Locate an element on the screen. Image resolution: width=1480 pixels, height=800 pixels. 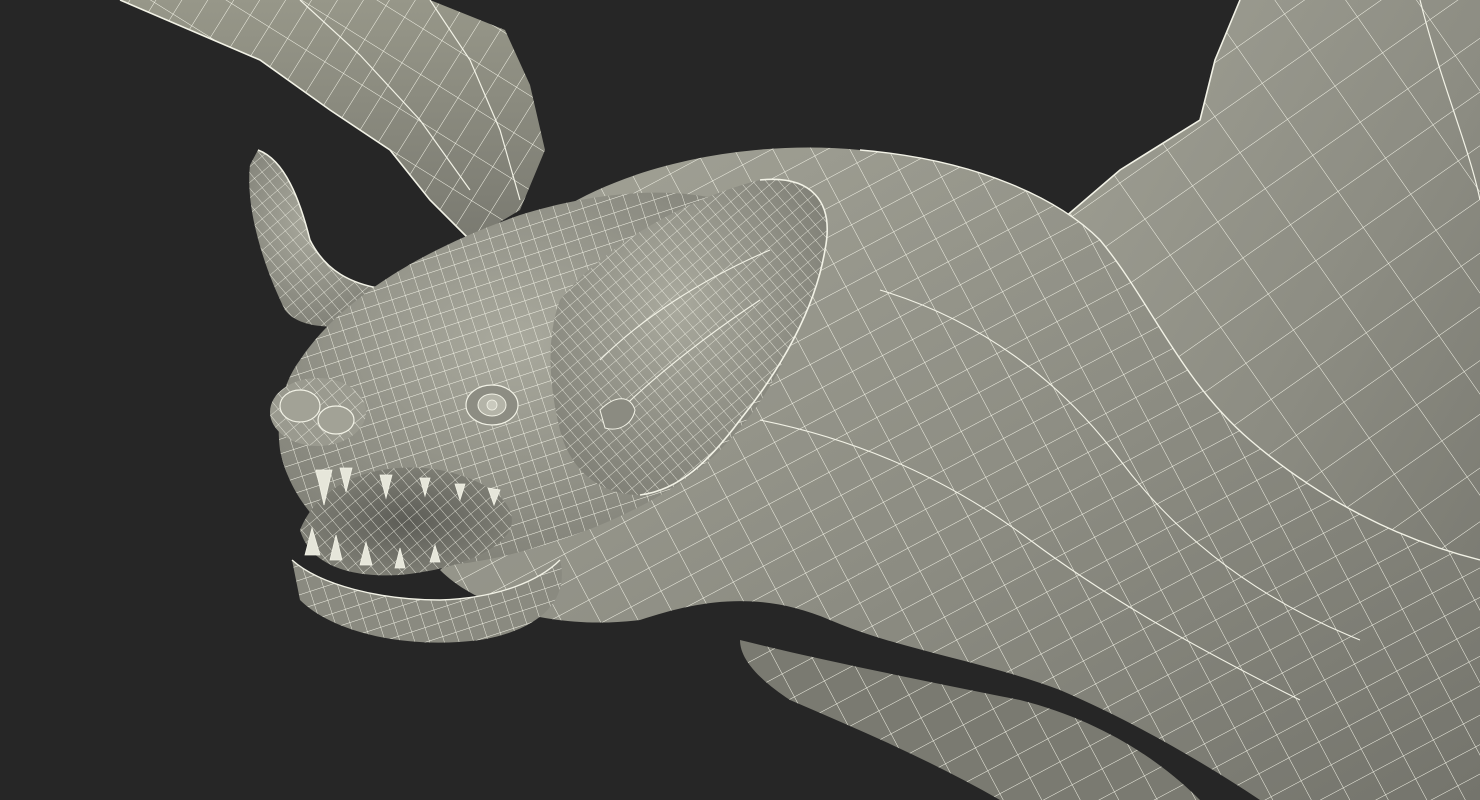
upper-left-wing is located at coordinates (332, 120).